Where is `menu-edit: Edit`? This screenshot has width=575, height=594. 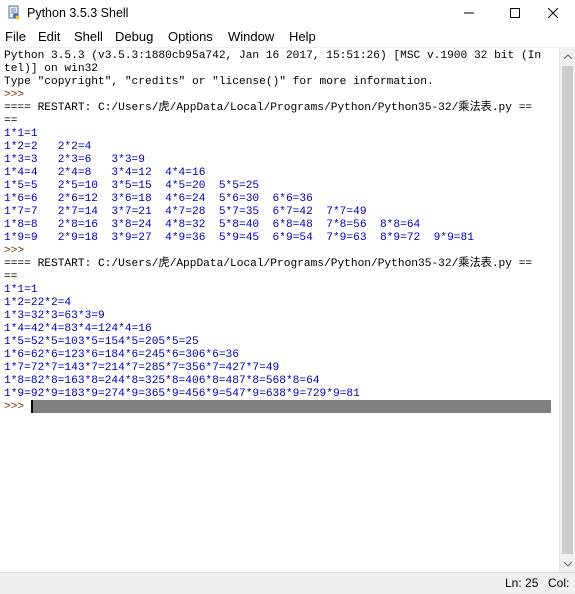
menu-edit: Edit is located at coordinates (49, 37).